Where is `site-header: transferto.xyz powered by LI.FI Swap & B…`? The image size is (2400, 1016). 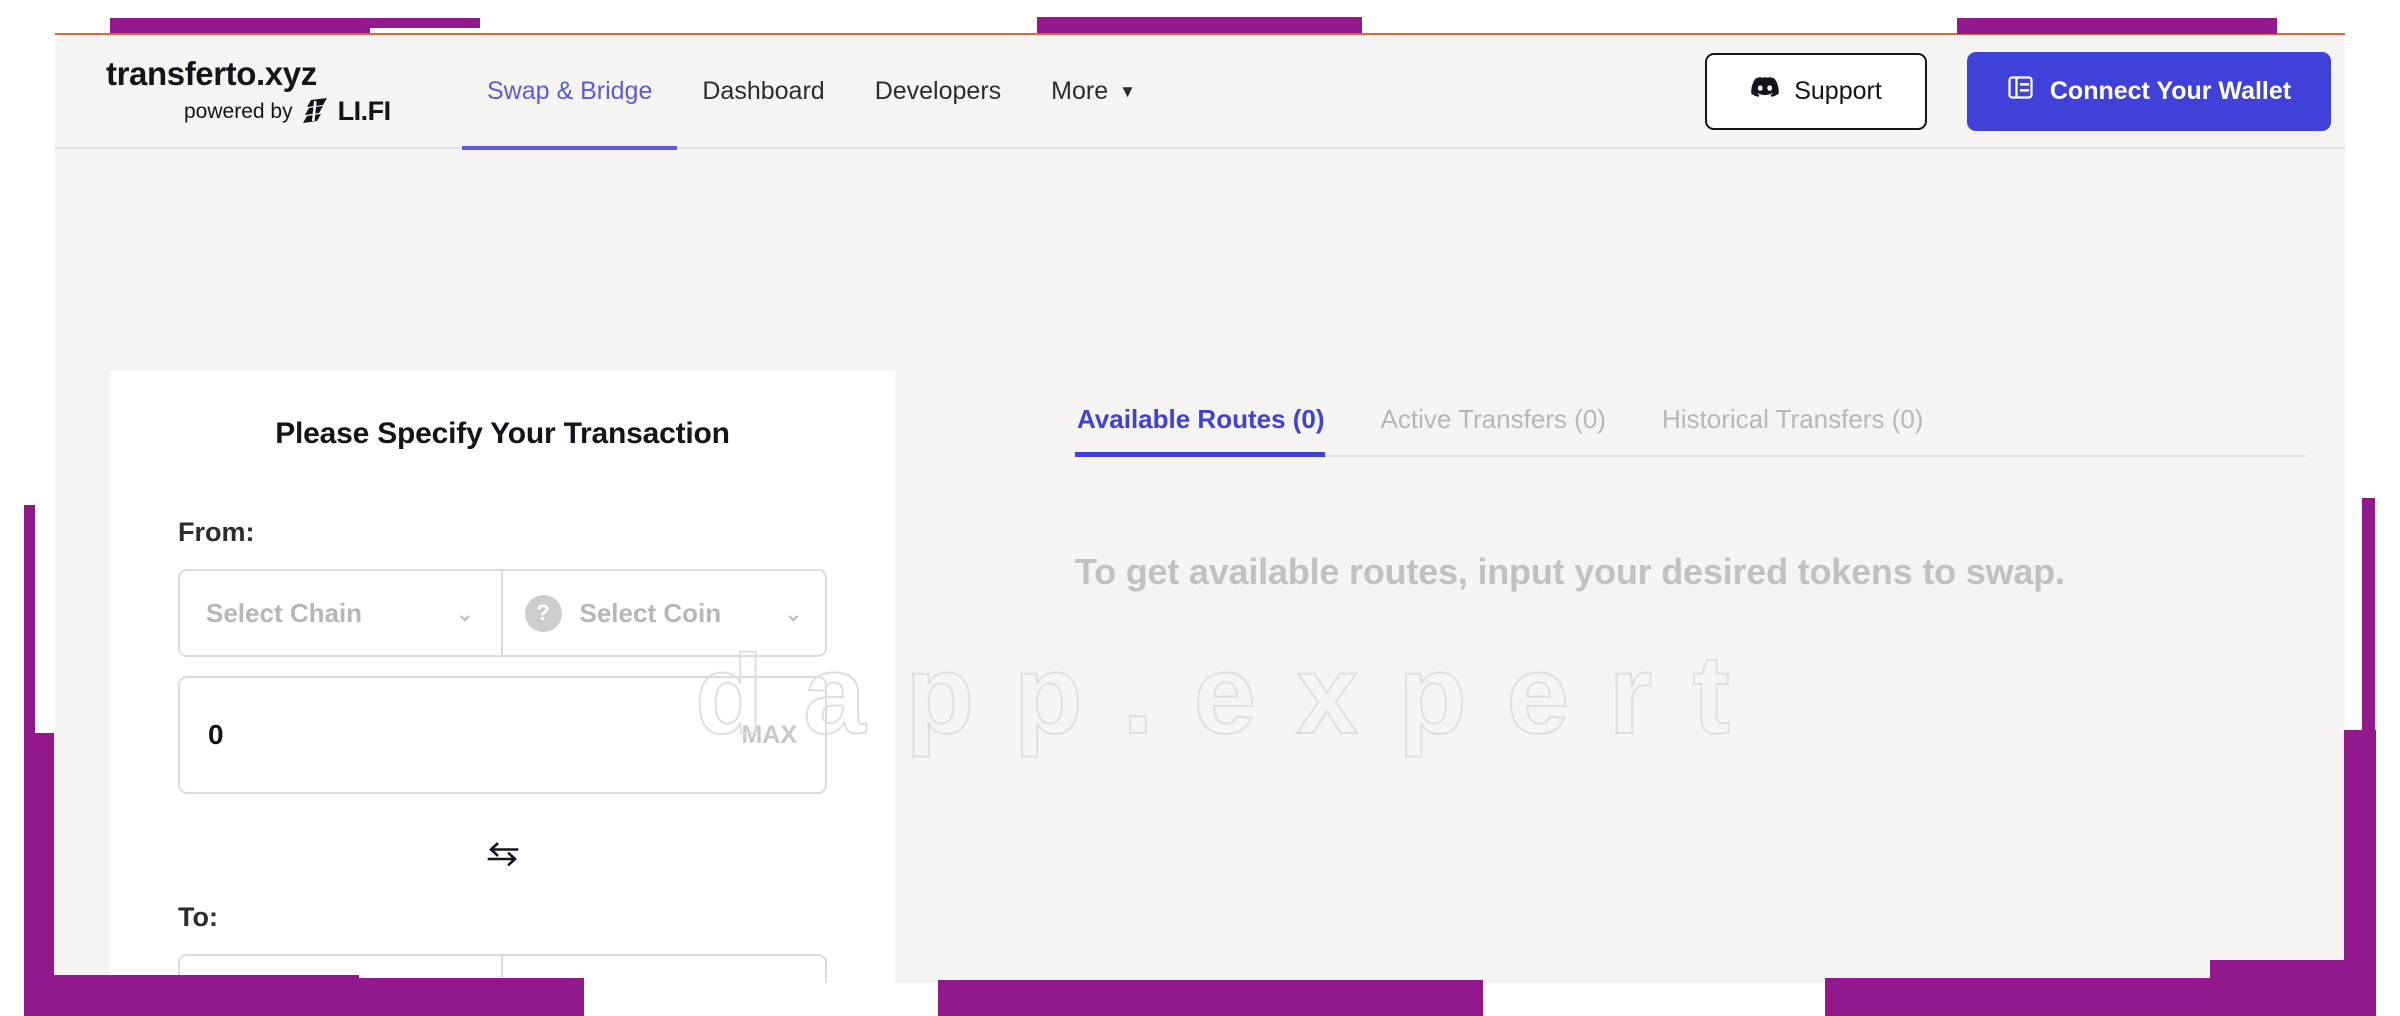
site-header: transferto.xyz powered by LI.FI Swap & B… is located at coordinates (1200, 92).